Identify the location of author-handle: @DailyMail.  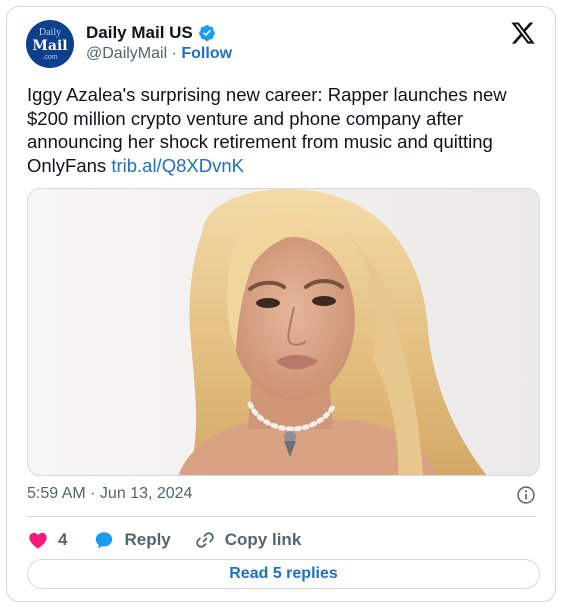
(126, 53).